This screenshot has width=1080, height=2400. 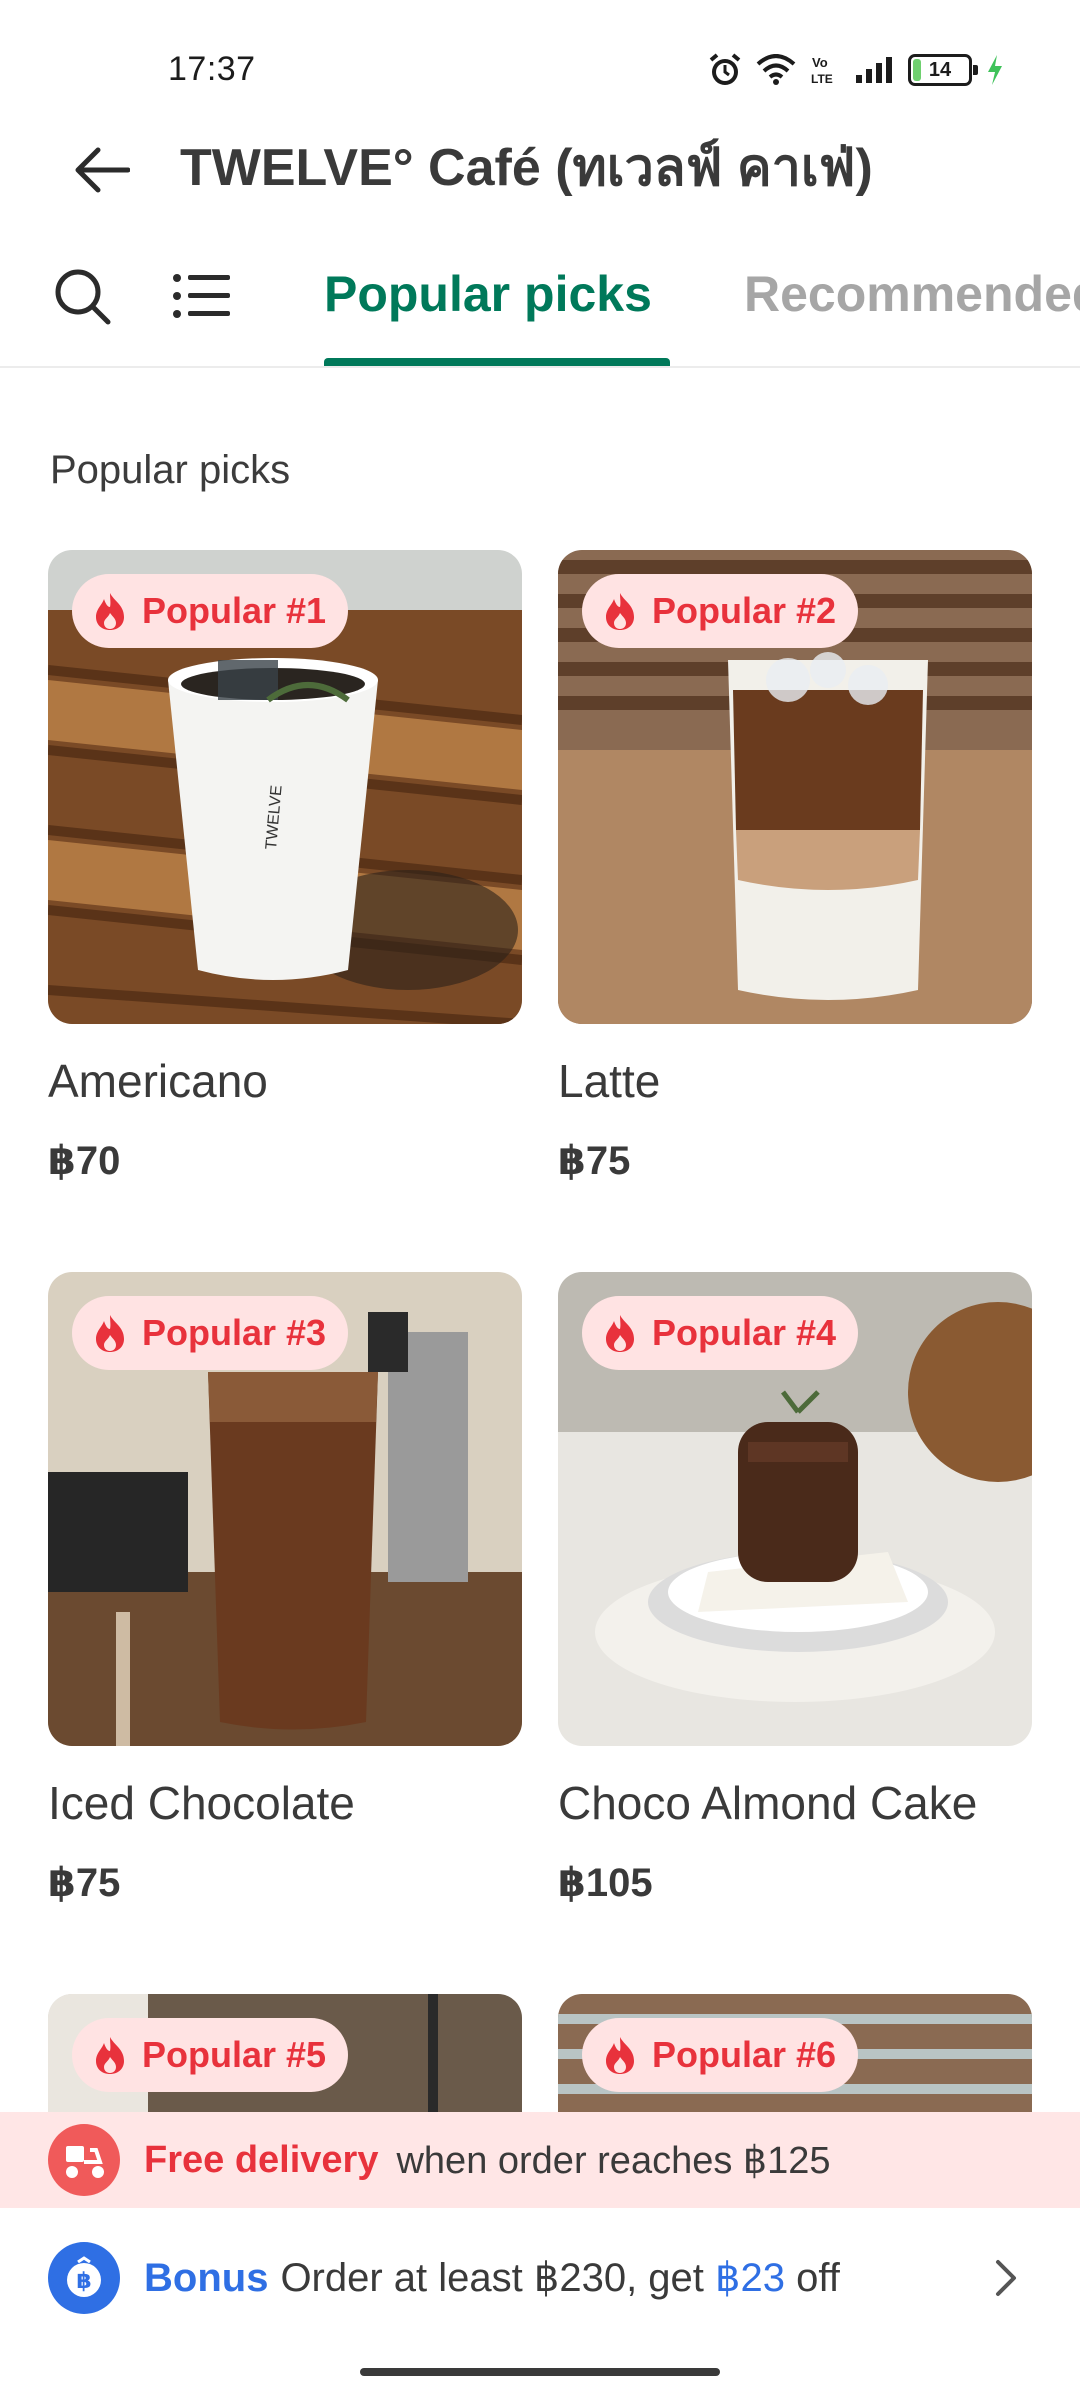 What do you see at coordinates (498, 2278) in the screenshot?
I see `bonus-text-before: Order at least ฿230, get` at bounding box center [498, 2278].